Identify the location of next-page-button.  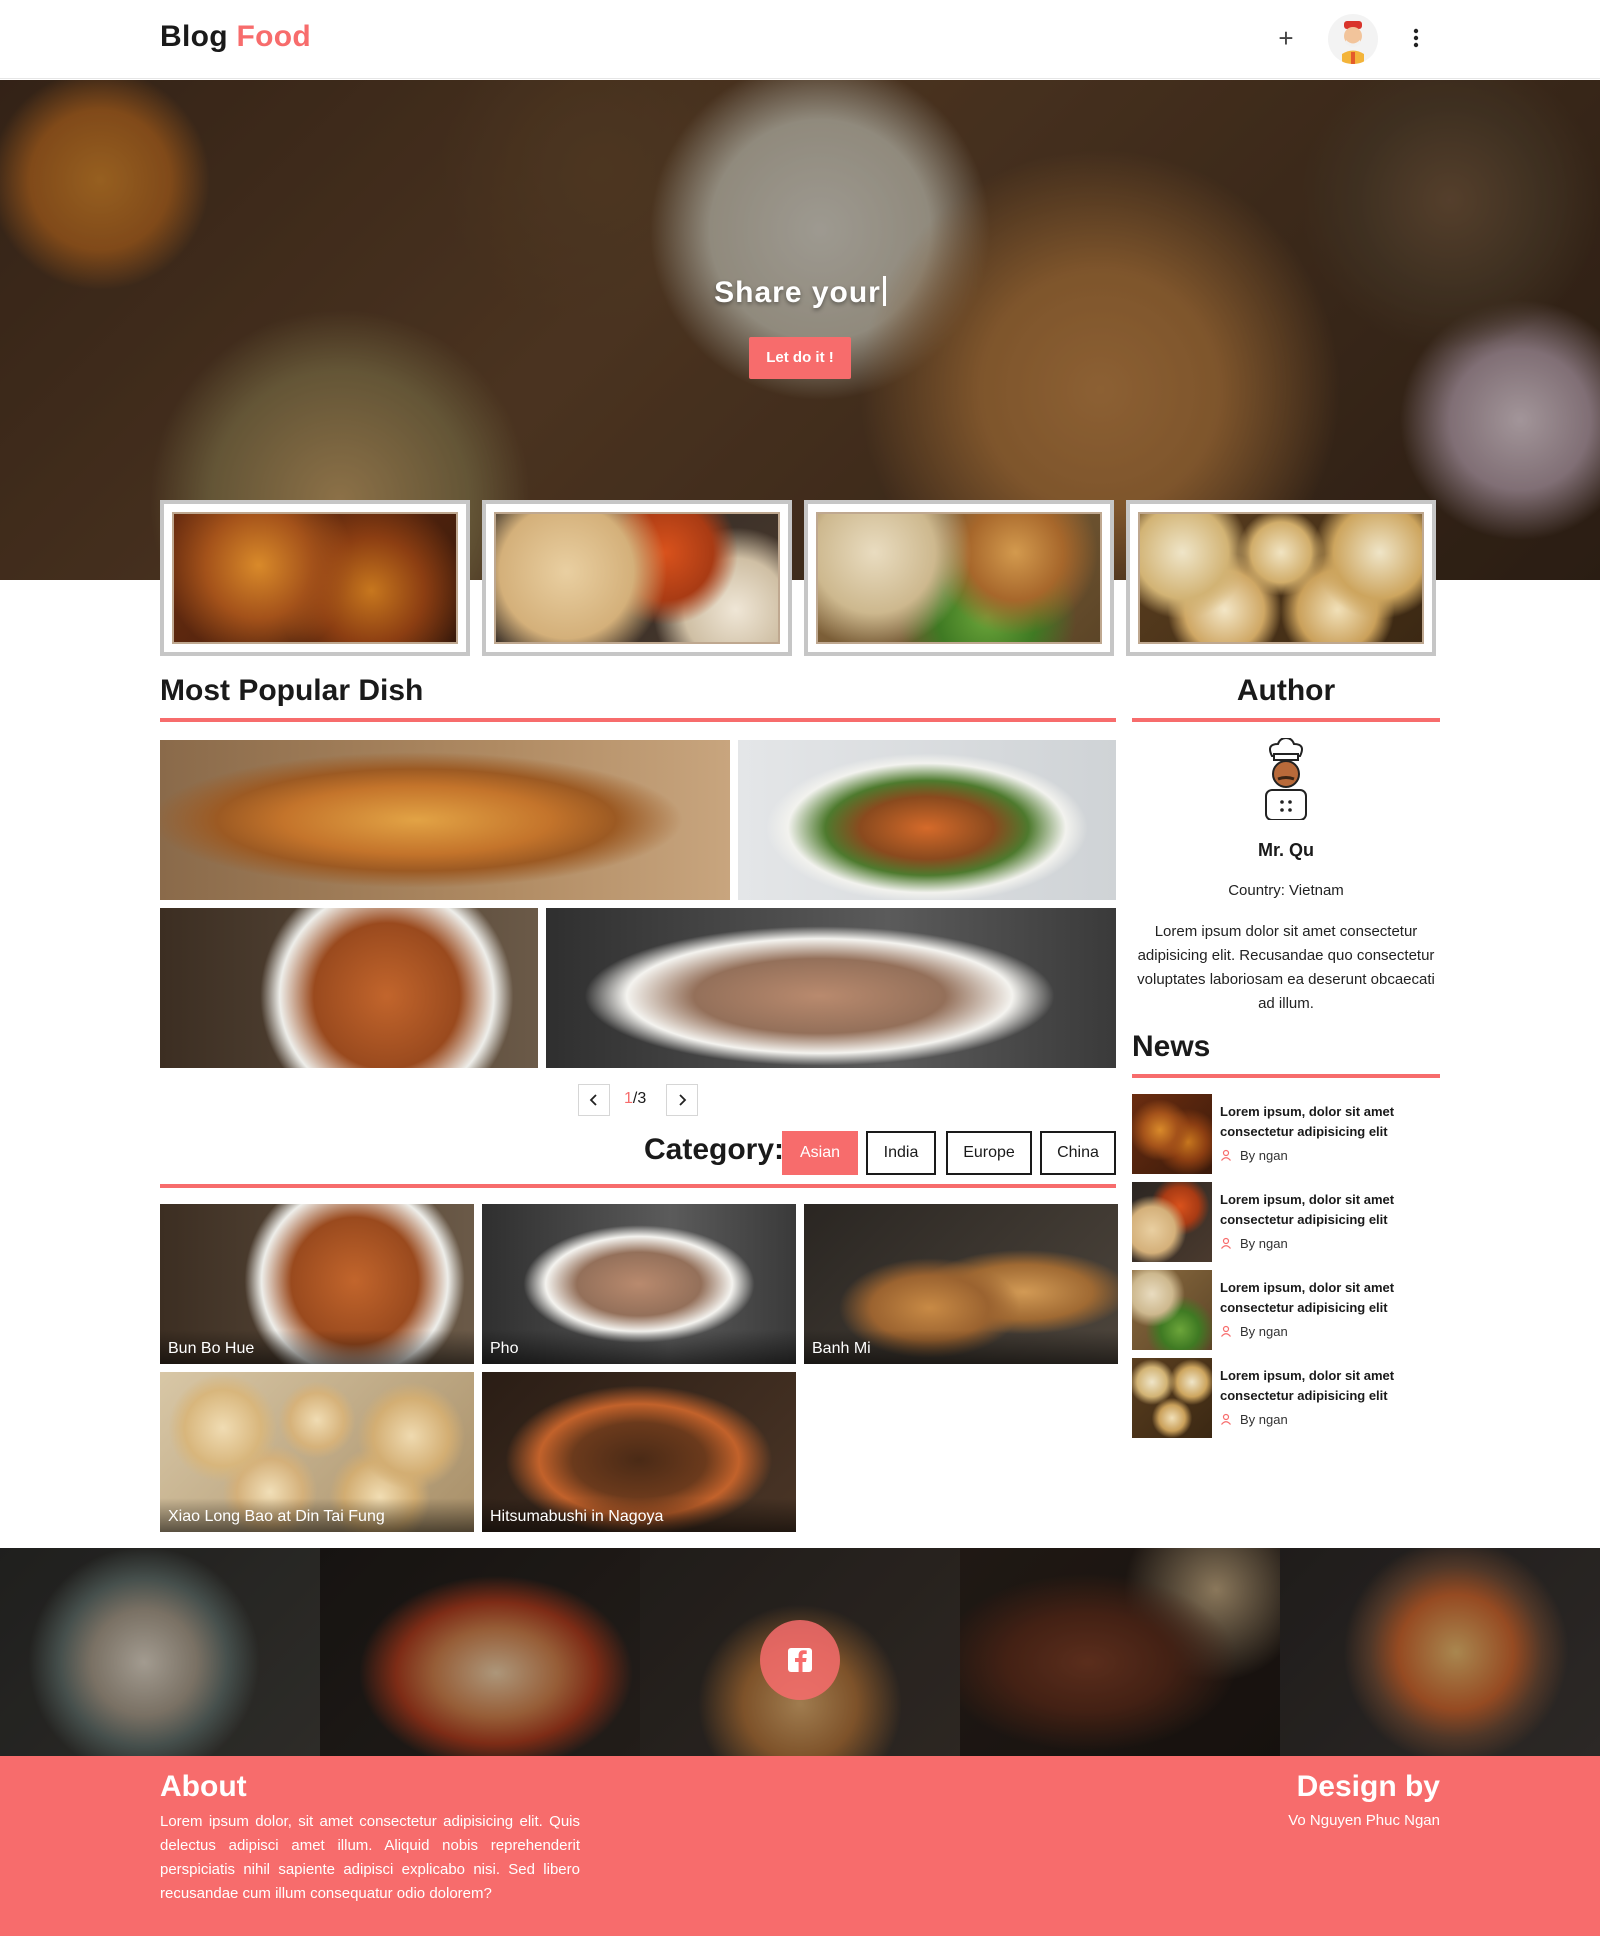
(682, 1100).